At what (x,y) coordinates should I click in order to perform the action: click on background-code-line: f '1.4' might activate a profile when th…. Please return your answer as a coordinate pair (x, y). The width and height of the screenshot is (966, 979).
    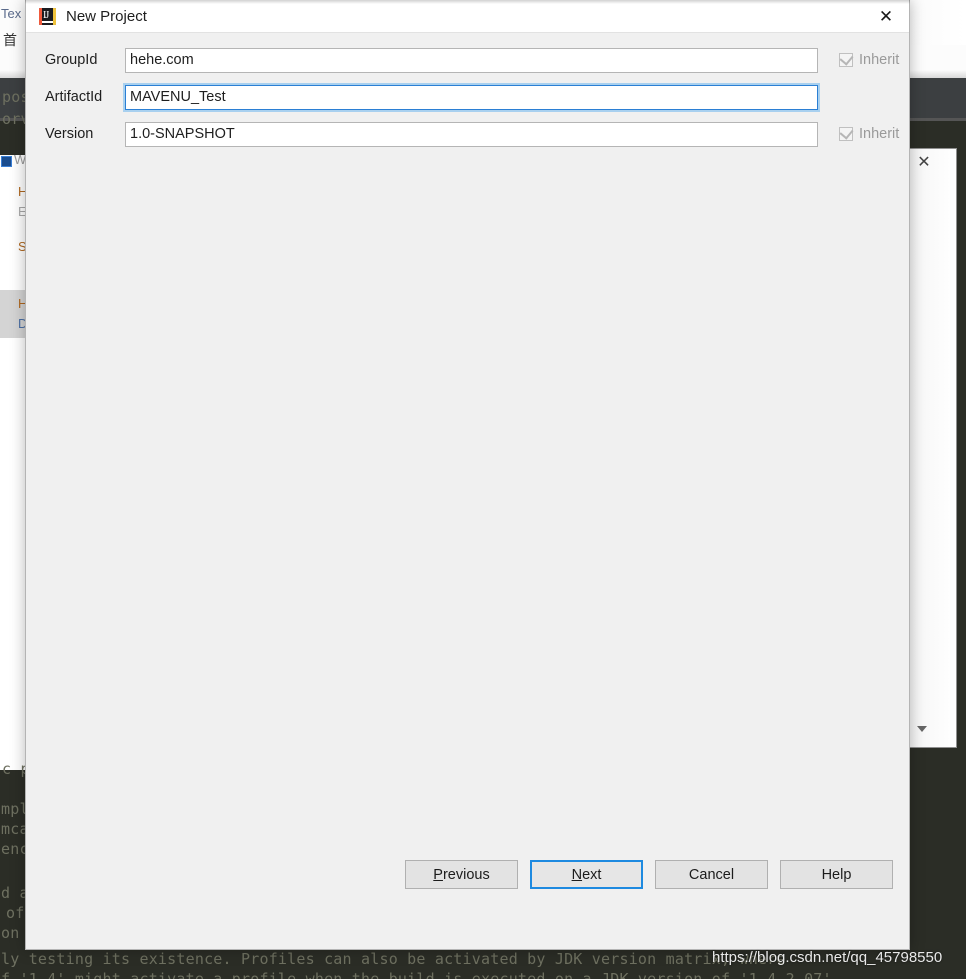
    Looking at the image, I should click on (416, 974).